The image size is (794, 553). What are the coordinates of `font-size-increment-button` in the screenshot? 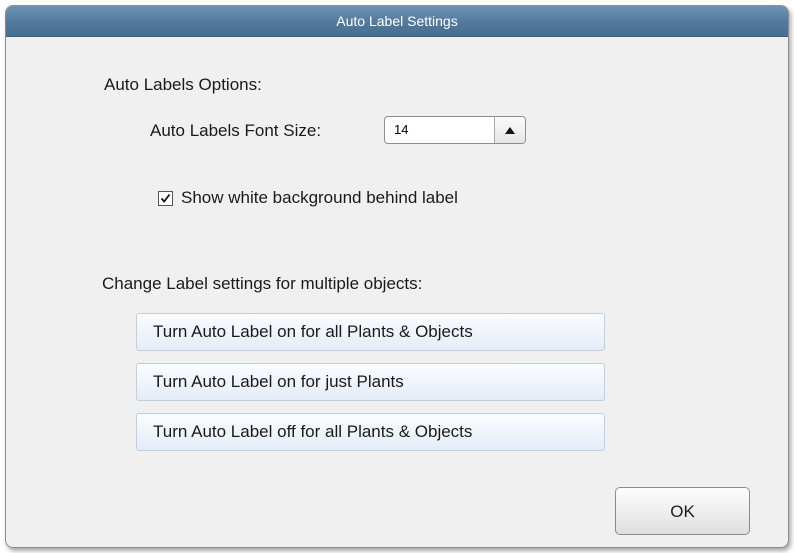 It's located at (509, 130).